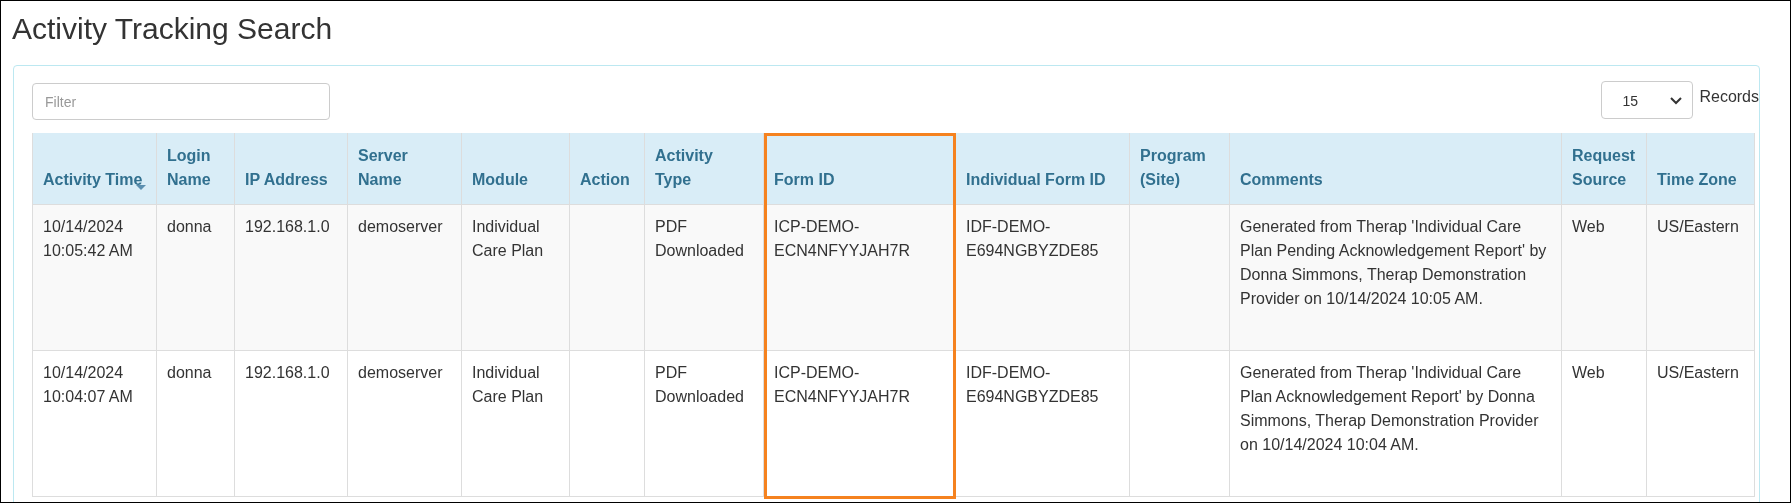 This screenshot has height=503, width=1791. What do you see at coordinates (1604, 168) in the screenshot?
I see `column-header: Request Source` at bounding box center [1604, 168].